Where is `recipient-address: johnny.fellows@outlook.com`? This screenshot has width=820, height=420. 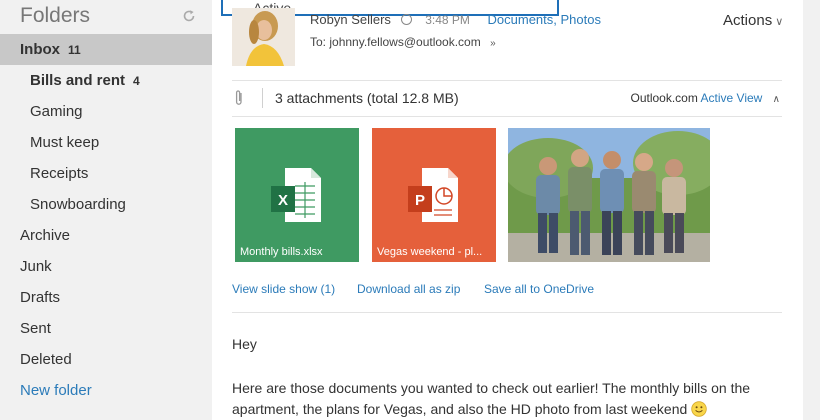 recipient-address: johnny.fellows@outlook.com is located at coordinates (404, 42).